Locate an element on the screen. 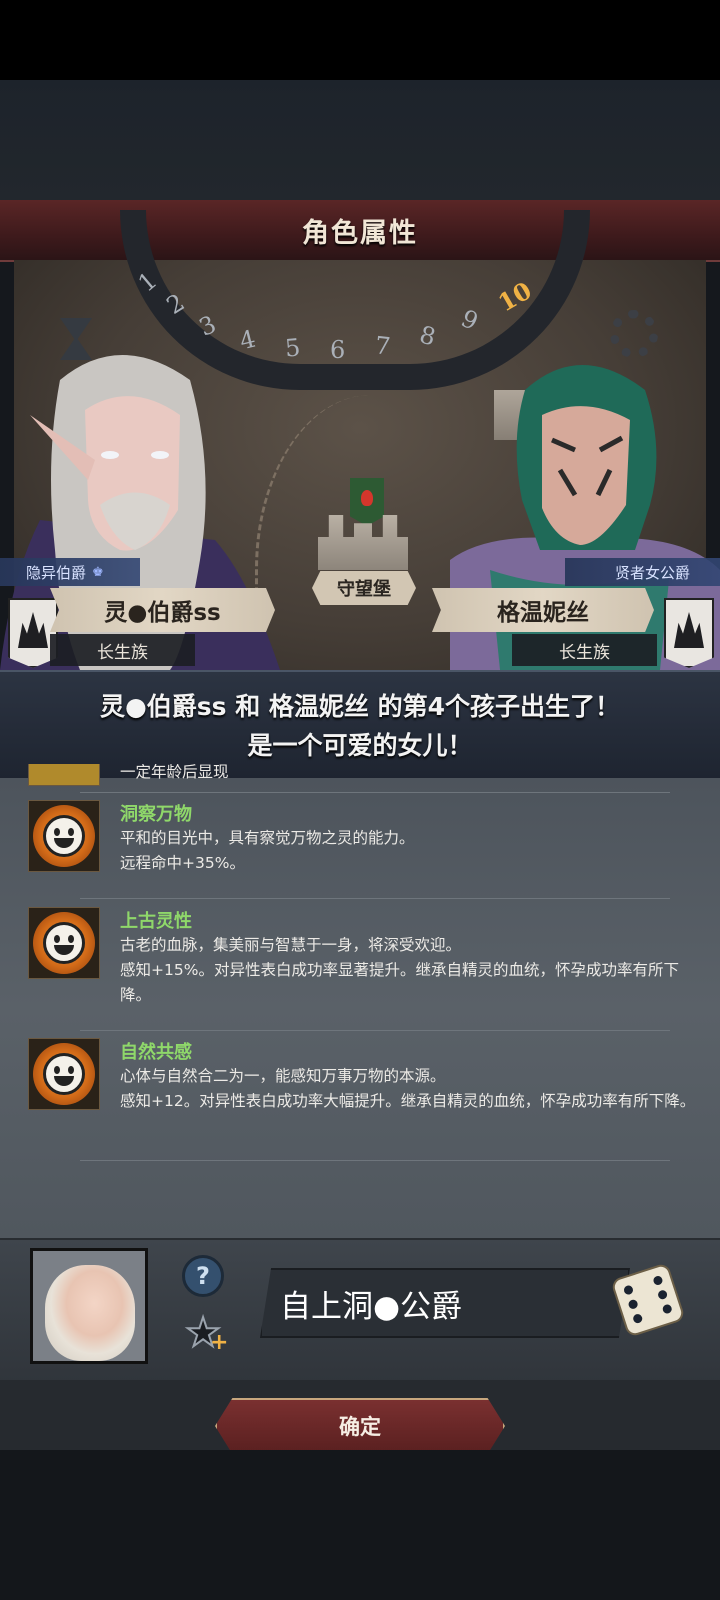 Image resolution: width=720 pixels, height=1600 pixels. announcement-line1: 灵●伯爵ss 和 格温妮丝 的第4个孩子出生了！ is located at coordinates (360, 706).